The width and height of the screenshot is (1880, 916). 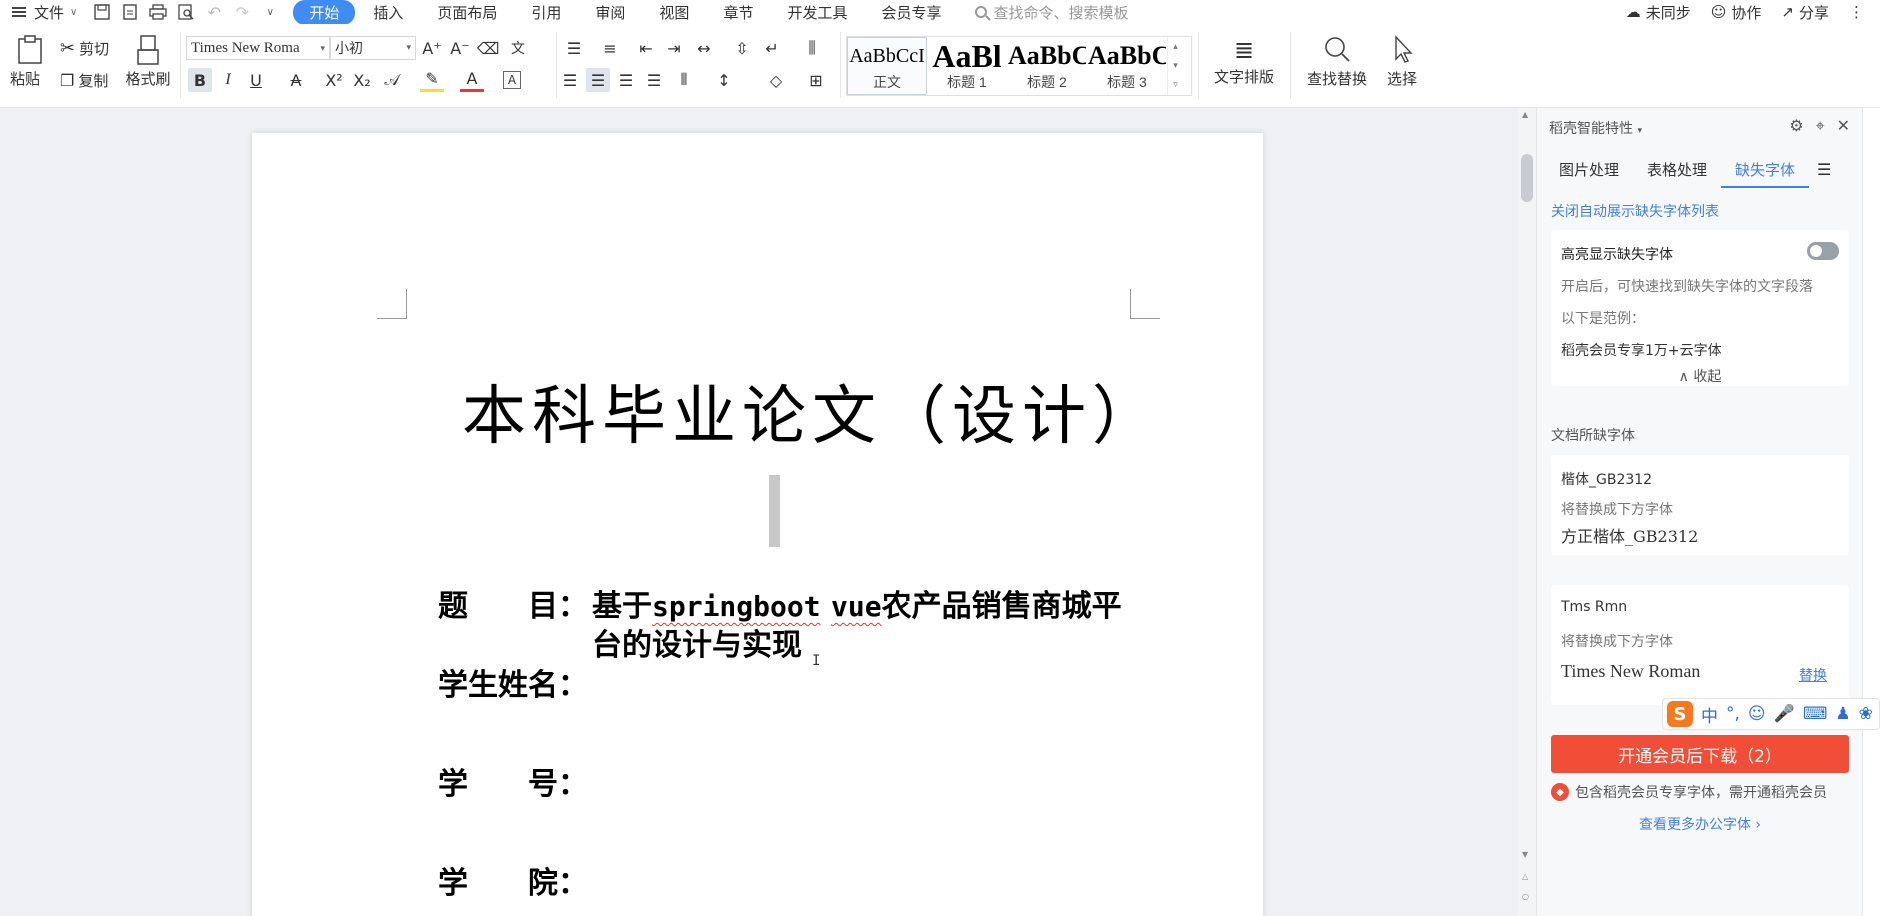 I want to click on line-spacing-icon: ↕, so click(x=724, y=80).